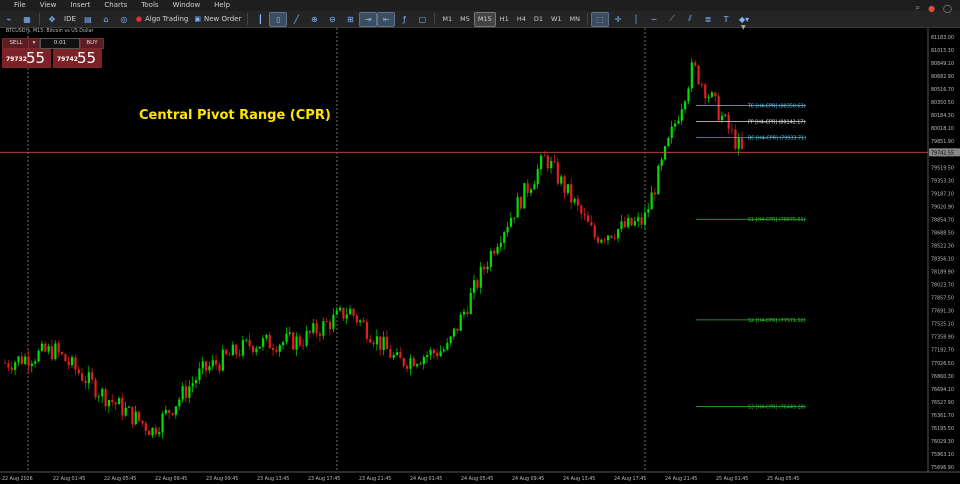 This screenshot has height=484, width=960. Describe the element at coordinates (521, 19) in the screenshot. I see `timeframe-h4: H4` at that location.